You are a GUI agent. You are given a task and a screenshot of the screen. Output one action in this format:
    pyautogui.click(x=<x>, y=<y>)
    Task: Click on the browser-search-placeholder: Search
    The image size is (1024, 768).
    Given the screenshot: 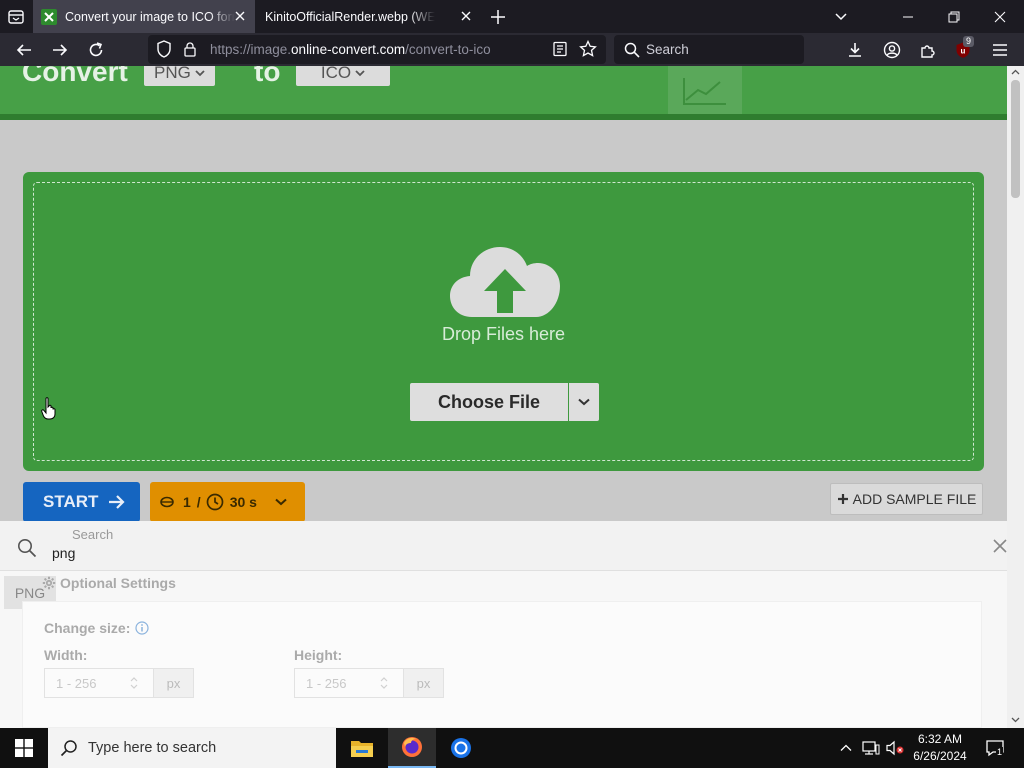 What is the action you would take?
    pyautogui.click(x=667, y=49)
    